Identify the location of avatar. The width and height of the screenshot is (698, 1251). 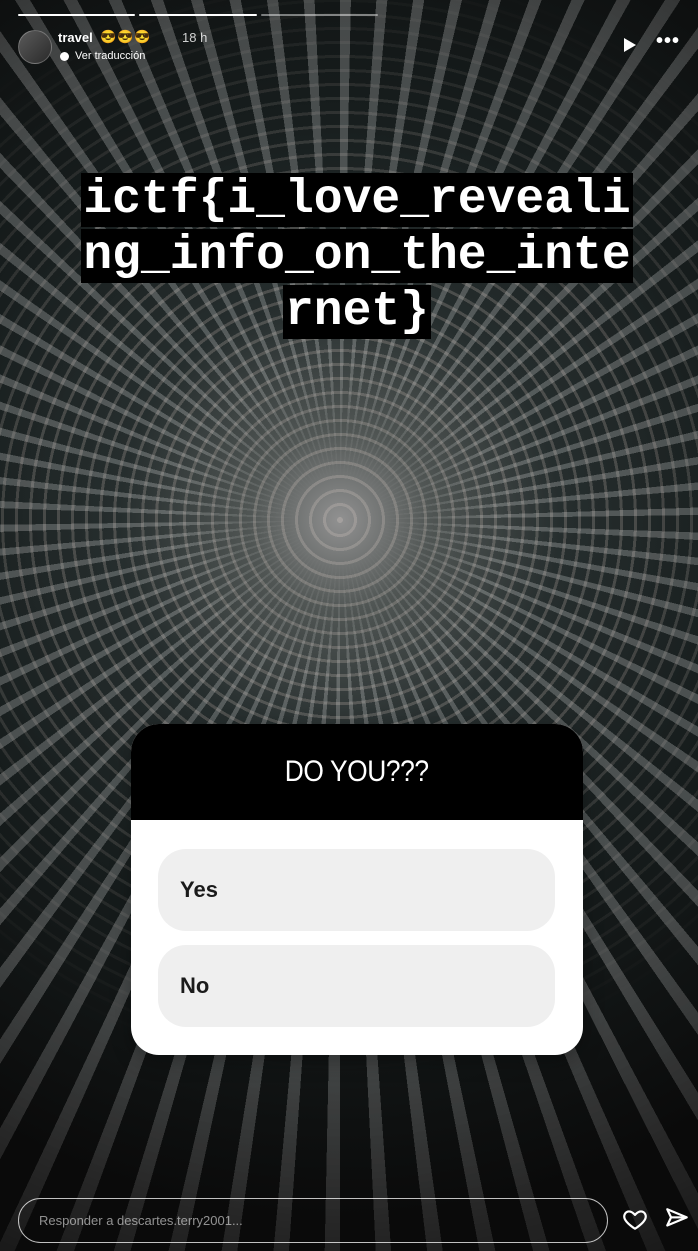
(35, 47).